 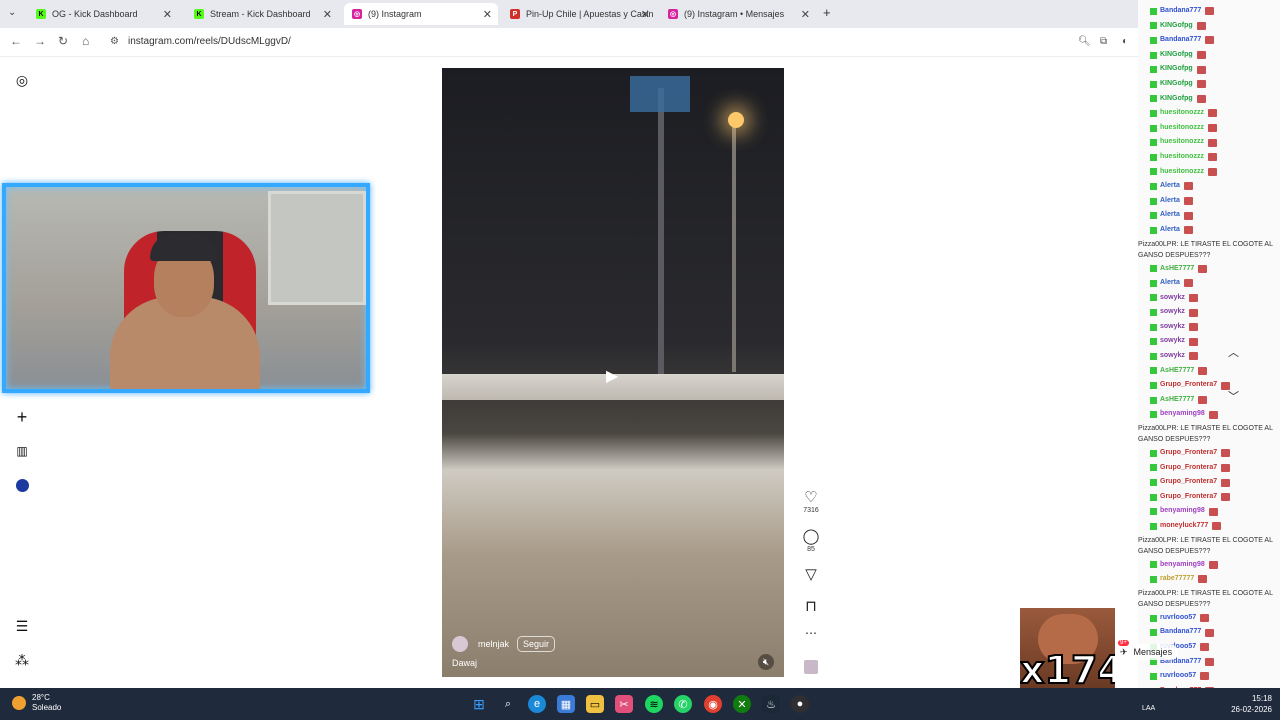 What do you see at coordinates (103, 14) in the screenshot?
I see `tab-og-kick-dashboard: K OG - Kick Dashboard ✕` at bounding box center [103, 14].